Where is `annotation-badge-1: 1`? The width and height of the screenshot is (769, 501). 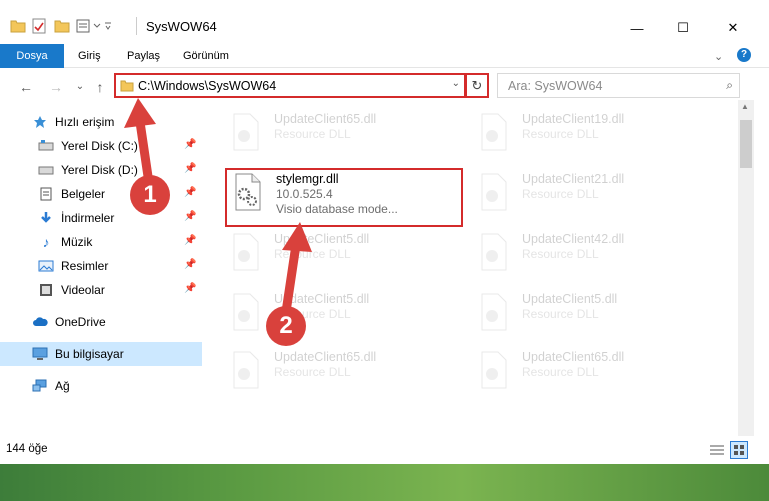
annotation-badge-1: 1 is located at coordinates (150, 195).